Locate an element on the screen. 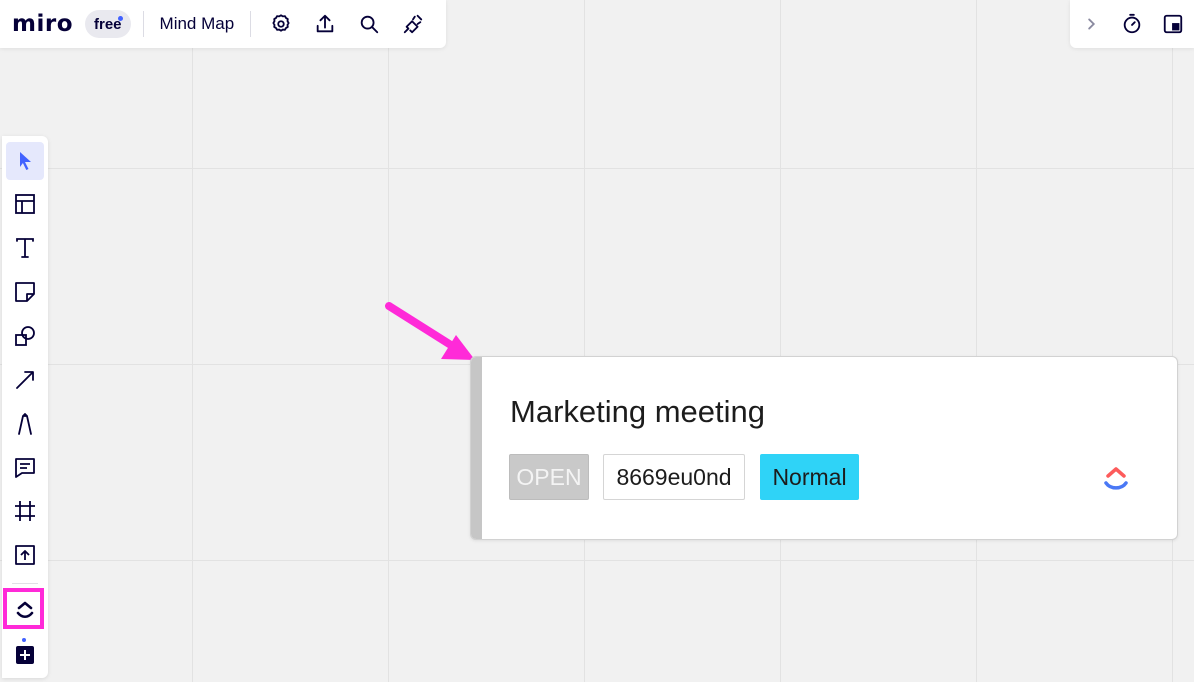 The height and width of the screenshot is (682, 1194). text-icon is located at coordinates (25, 248).